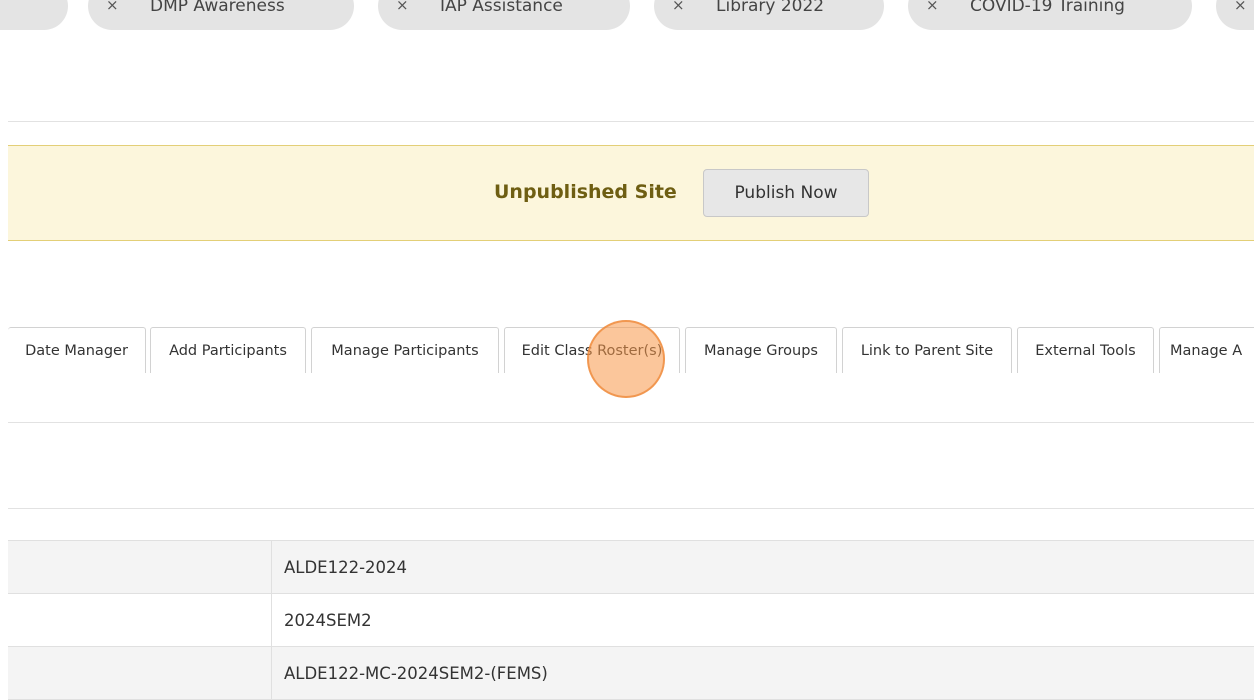 This screenshot has width=1254, height=700. I want to click on publish-now-button: Publish Now, so click(786, 193).